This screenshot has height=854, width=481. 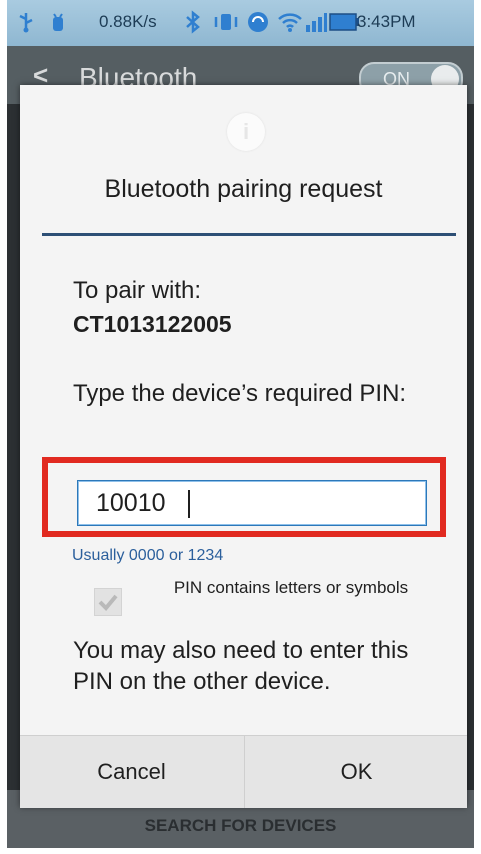 What do you see at coordinates (240, 826) in the screenshot?
I see `search-for-devices-button: SEARCH FOR DEVICES` at bounding box center [240, 826].